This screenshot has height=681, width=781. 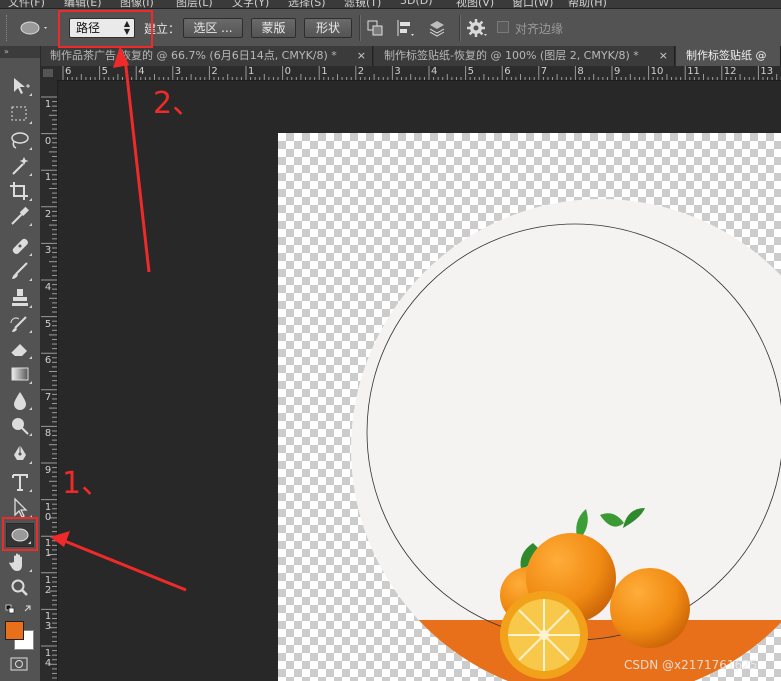 I want to click on ruler-label: 13, so click(x=767, y=71).